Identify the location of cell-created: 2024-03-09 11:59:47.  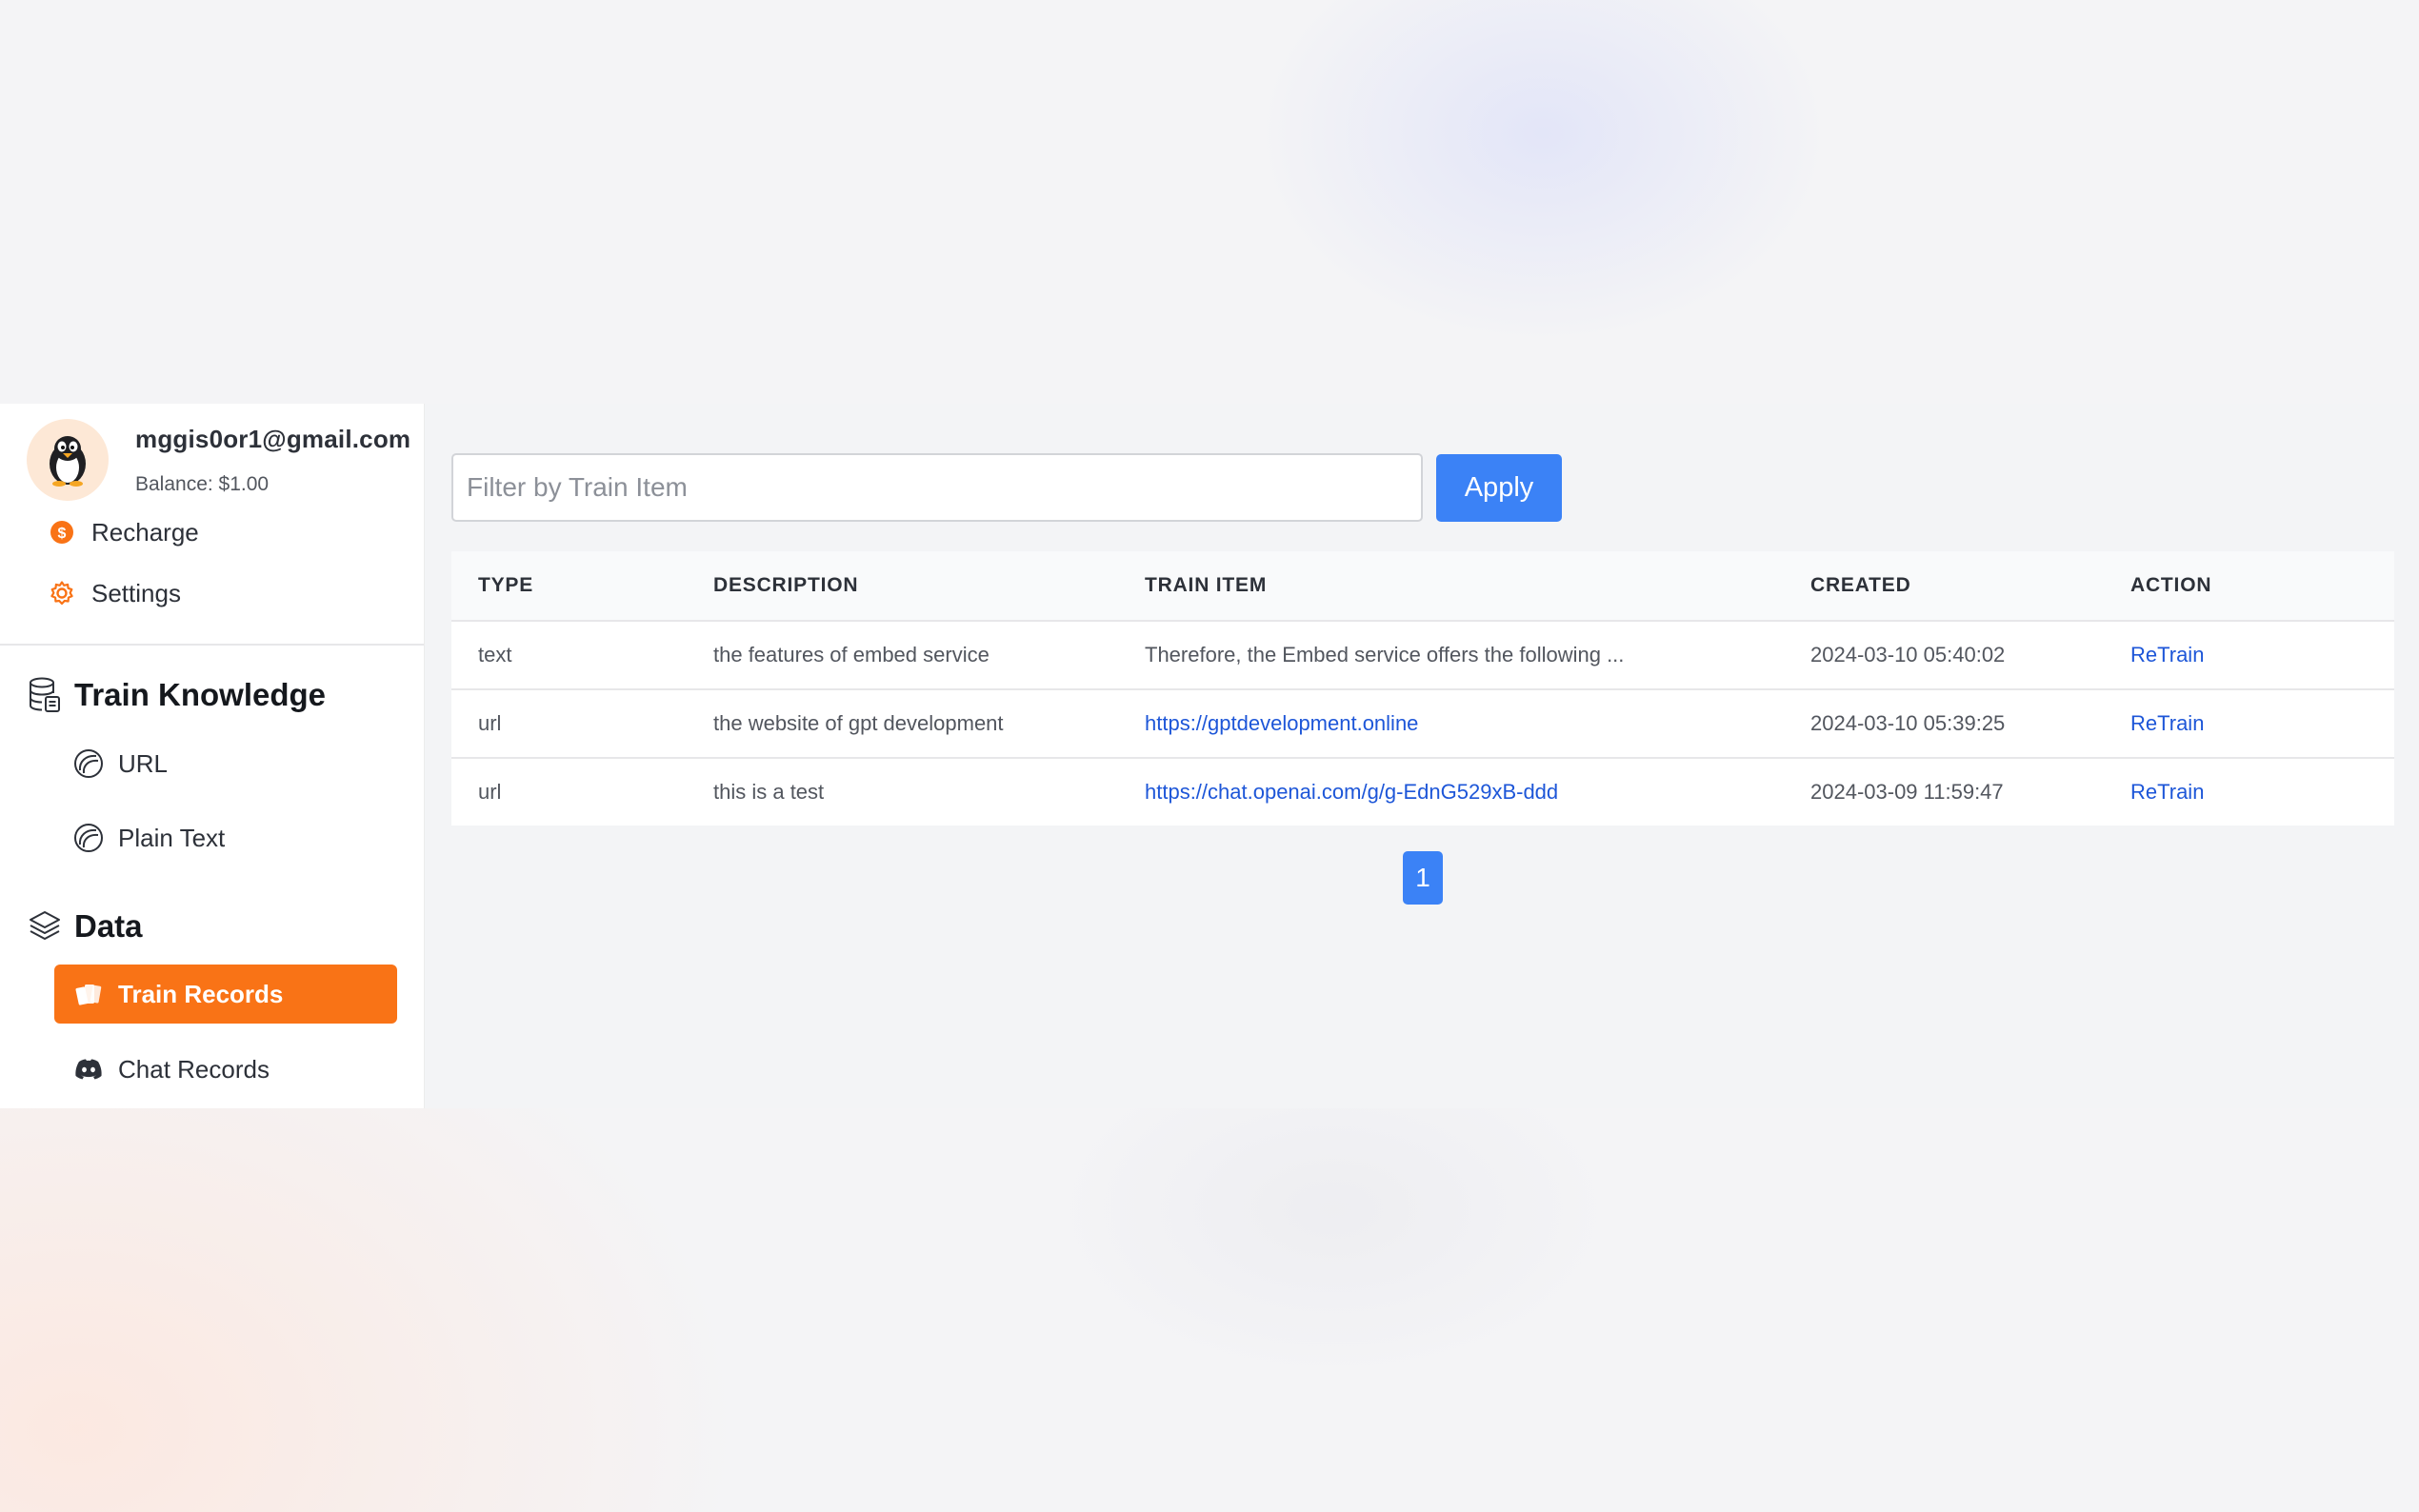
(1970, 791).